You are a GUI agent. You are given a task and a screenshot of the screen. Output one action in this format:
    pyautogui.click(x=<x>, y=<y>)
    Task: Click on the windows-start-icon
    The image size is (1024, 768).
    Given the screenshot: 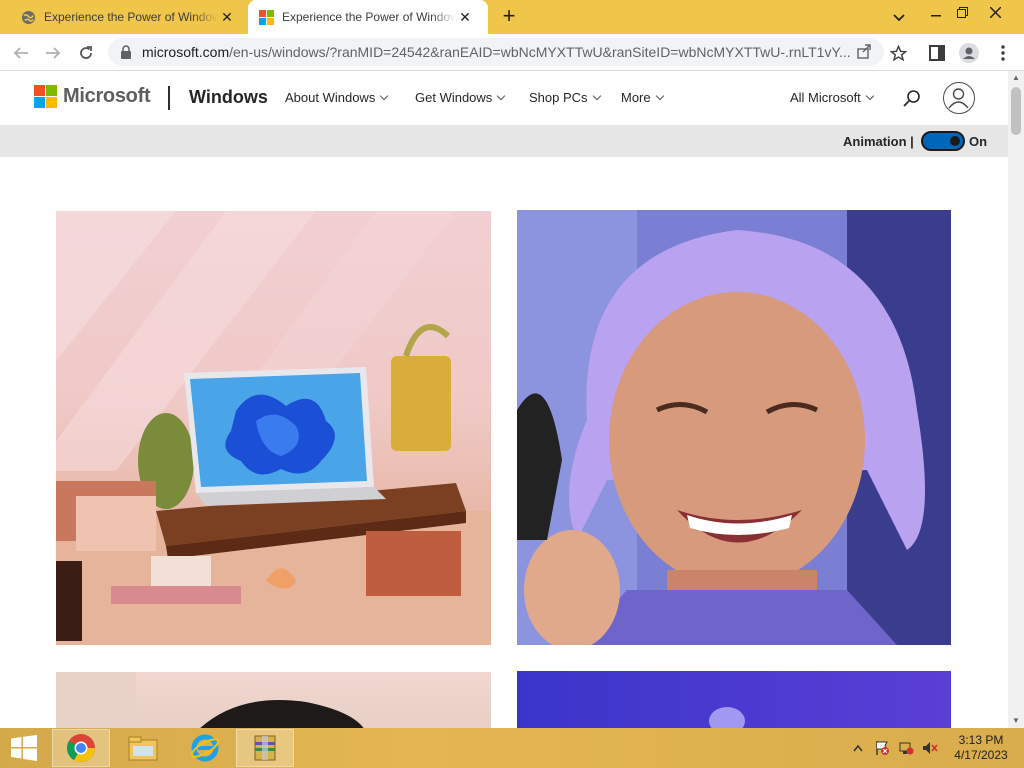 What is the action you would take?
    pyautogui.click(x=24, y=748)
    